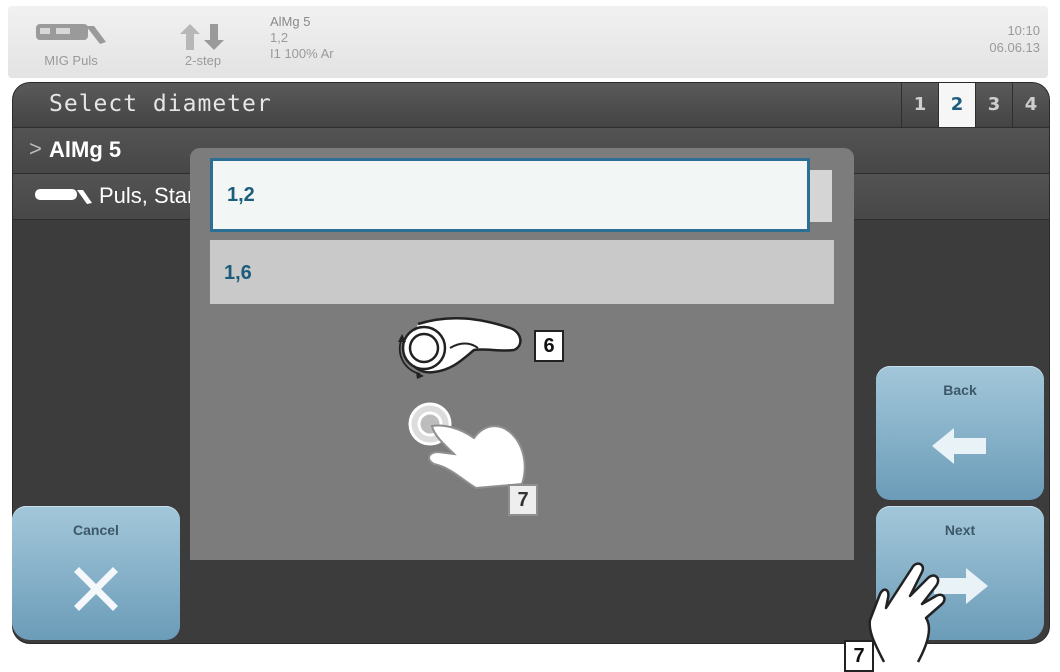 This screenshot has height=672, width=1060. I want to click on trigger-mode-indicator: 2-step, so click(203, 43).